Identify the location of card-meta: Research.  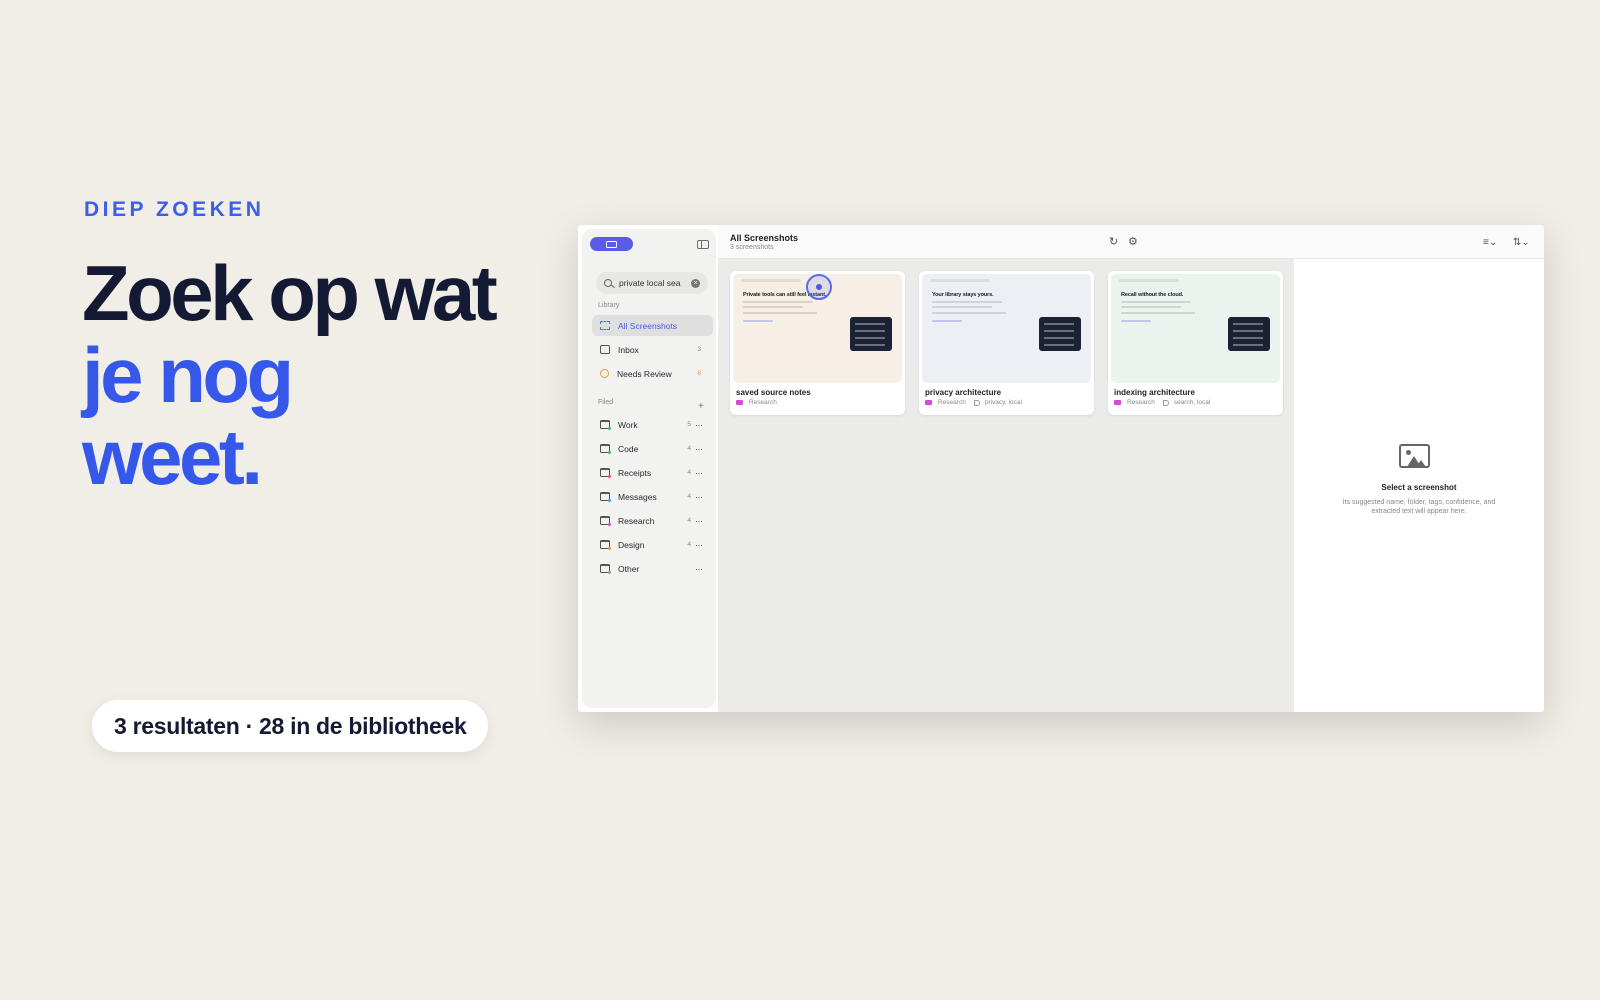
(756, 402).